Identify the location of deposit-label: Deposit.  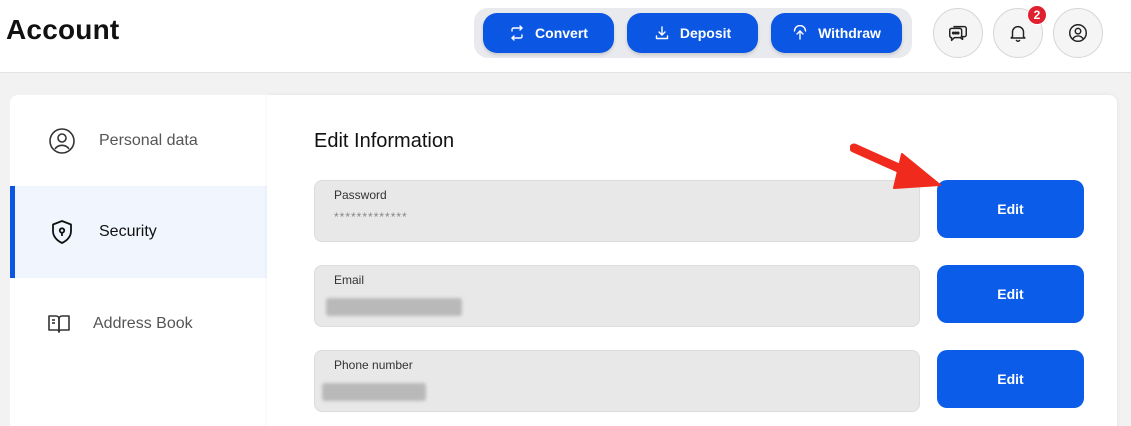
(705, 33).